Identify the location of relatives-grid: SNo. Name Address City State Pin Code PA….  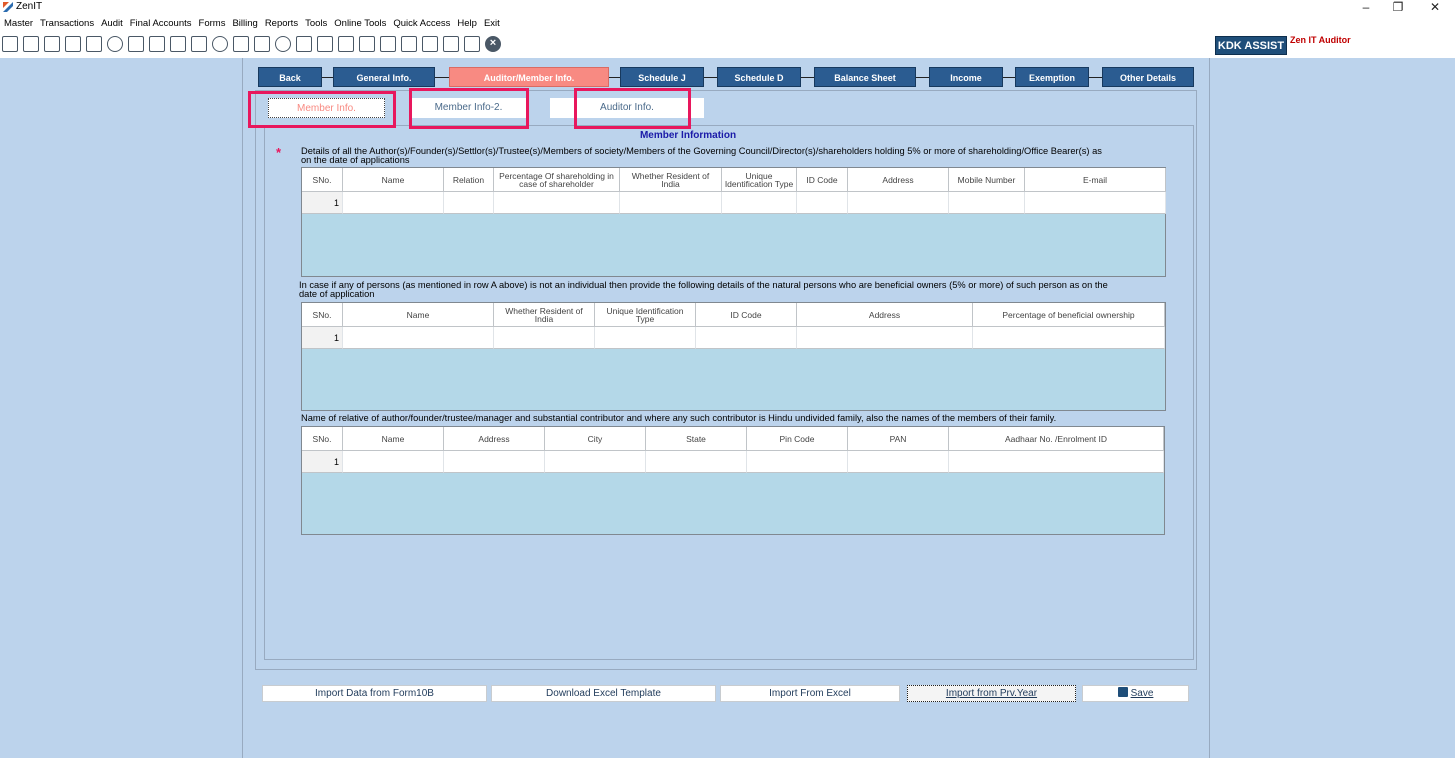
(733, 480).